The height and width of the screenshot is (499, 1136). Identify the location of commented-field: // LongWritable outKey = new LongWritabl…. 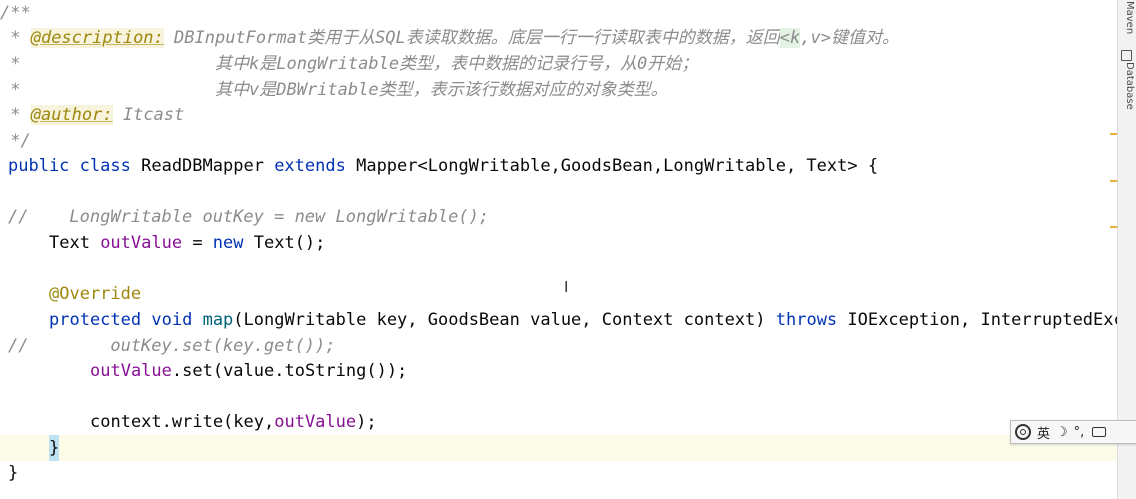
(249, 217).